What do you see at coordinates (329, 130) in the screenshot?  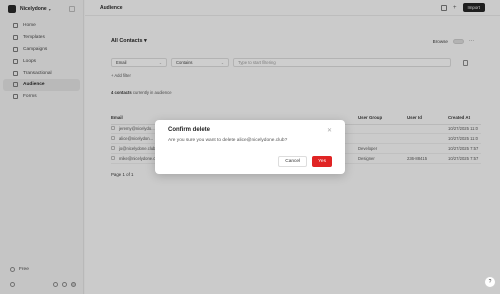 I see `close-icon: ✕` at bounding box center [329, 130].